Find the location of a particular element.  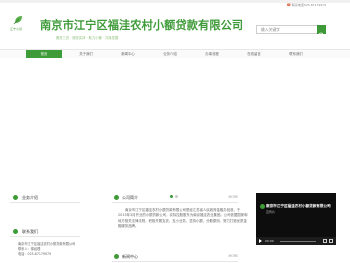

hotline: ☎联系电话025-87179979 is located at coordinates (306, 5).